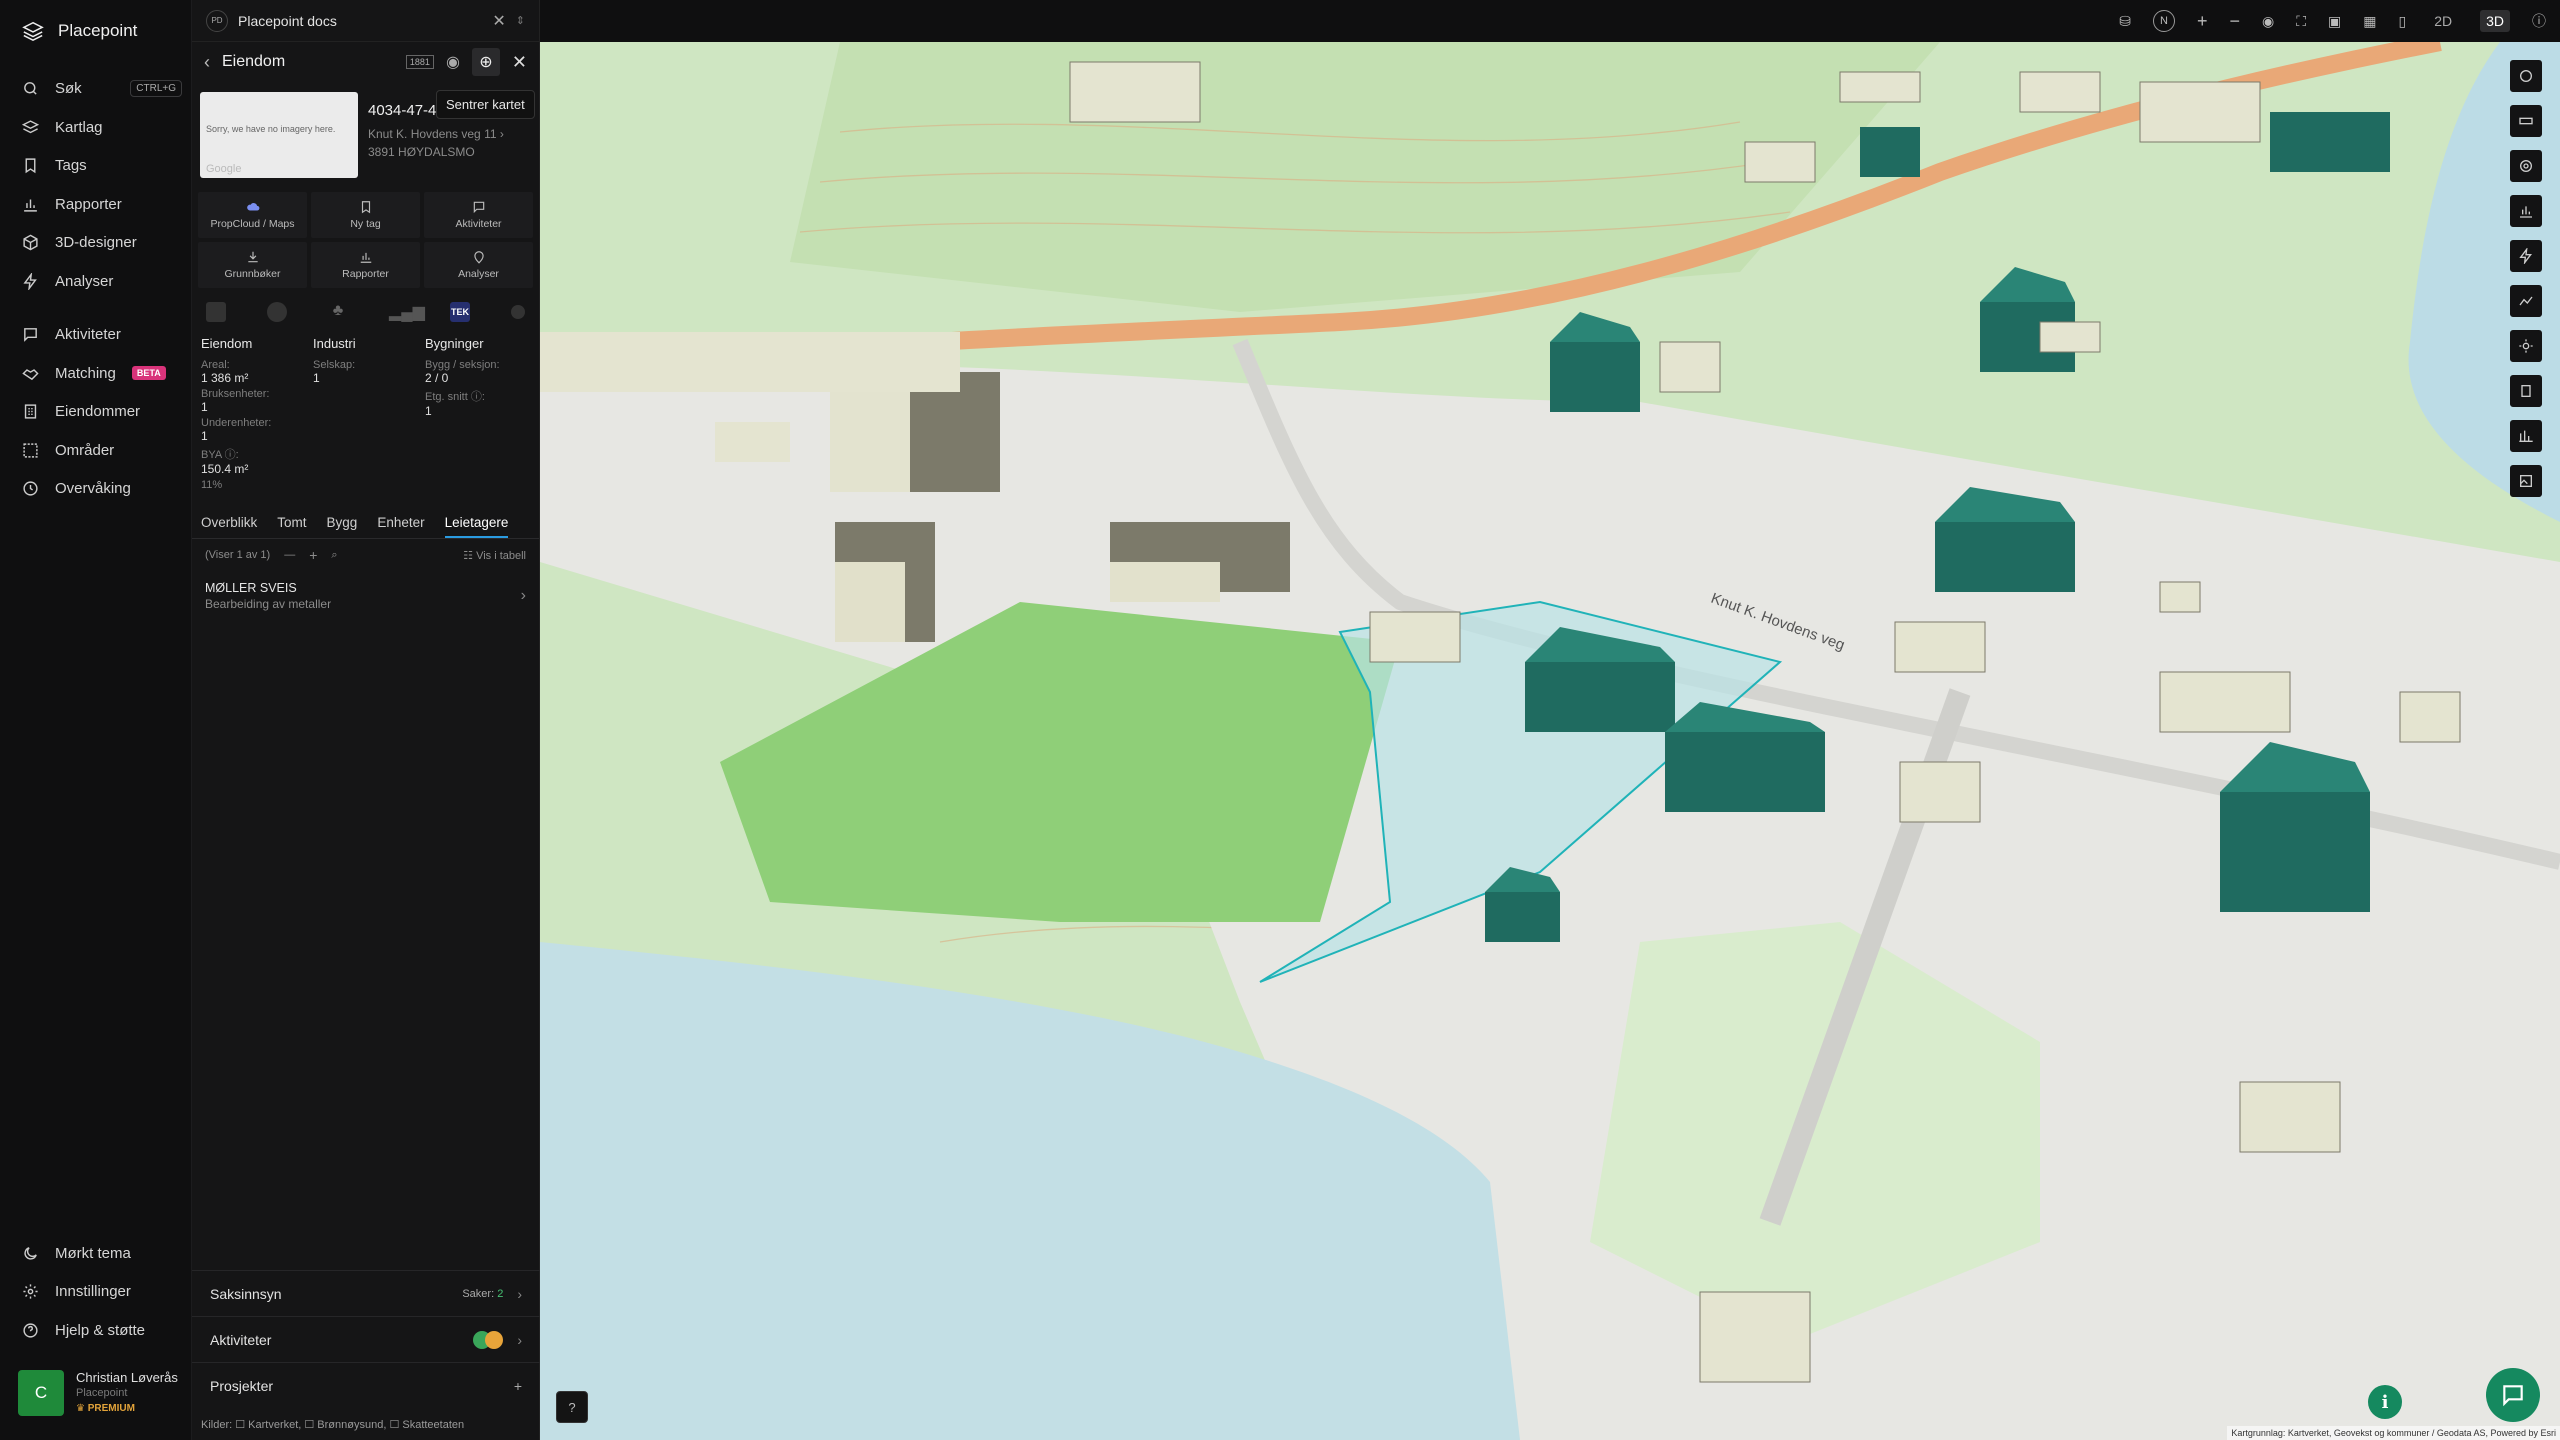 Image resolution: width=2560 pixels, height=1440 pixels. Describe the element at coordinates (520, 20) in the screenshot. I see `chevron-updown-icon: ⇕` at that location.